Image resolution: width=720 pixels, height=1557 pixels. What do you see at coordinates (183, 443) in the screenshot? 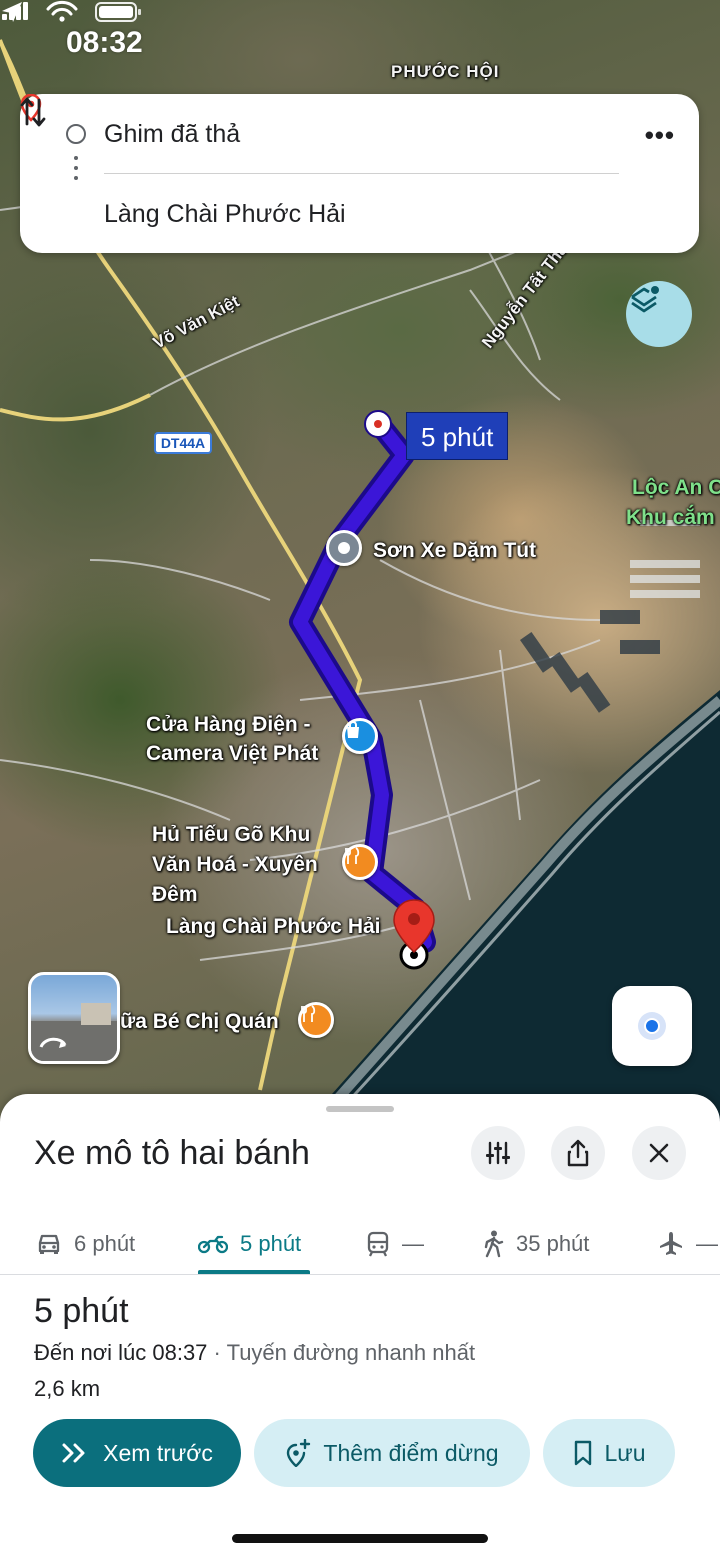
I see `road-badge-dt44a: DT44A` at bounding box center [183, 443].